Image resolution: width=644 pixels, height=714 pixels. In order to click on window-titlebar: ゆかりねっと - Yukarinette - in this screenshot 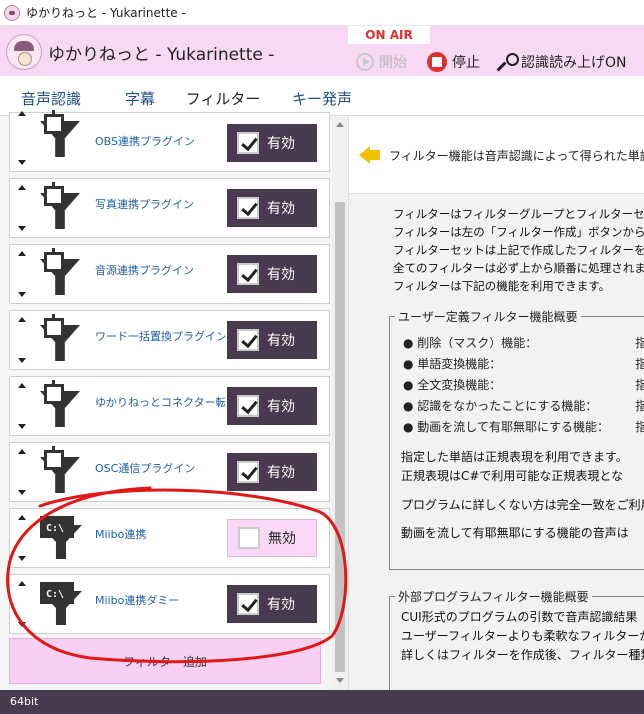, I will do `click(322, 13)`.